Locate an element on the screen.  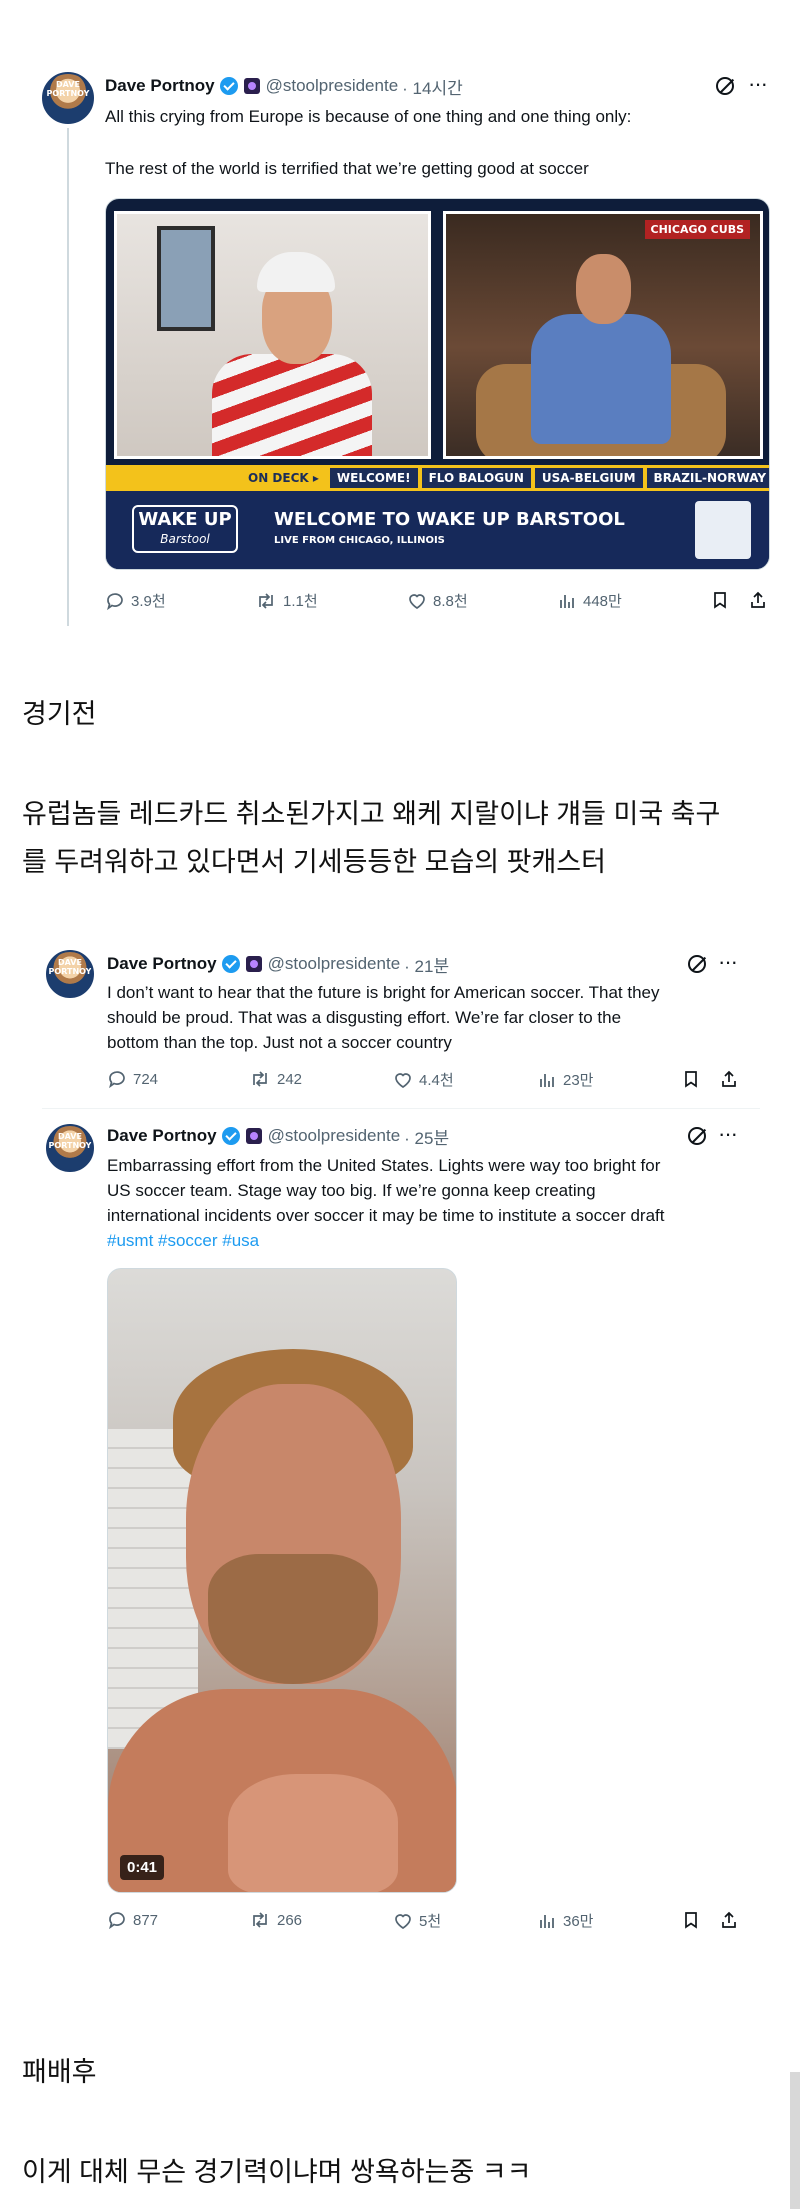
heart-icon is located at coordinates (403, 1080).